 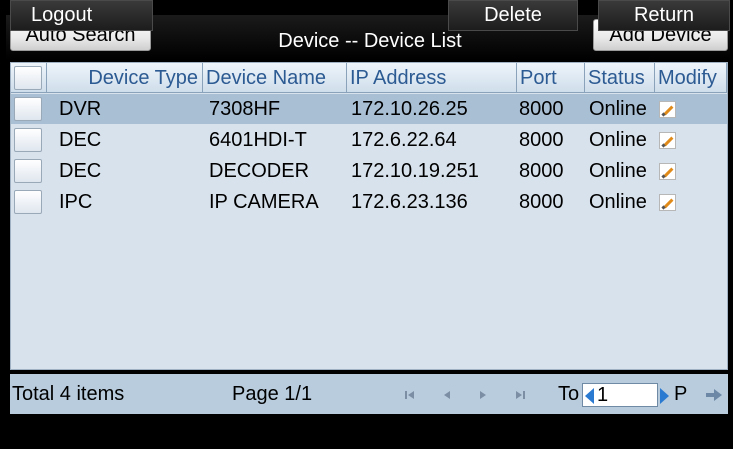 What do you see at coordinates (264, 202) in the screenshot?
I see `device-name-cell: IP CAMERA` at bounding box center [264, 202].